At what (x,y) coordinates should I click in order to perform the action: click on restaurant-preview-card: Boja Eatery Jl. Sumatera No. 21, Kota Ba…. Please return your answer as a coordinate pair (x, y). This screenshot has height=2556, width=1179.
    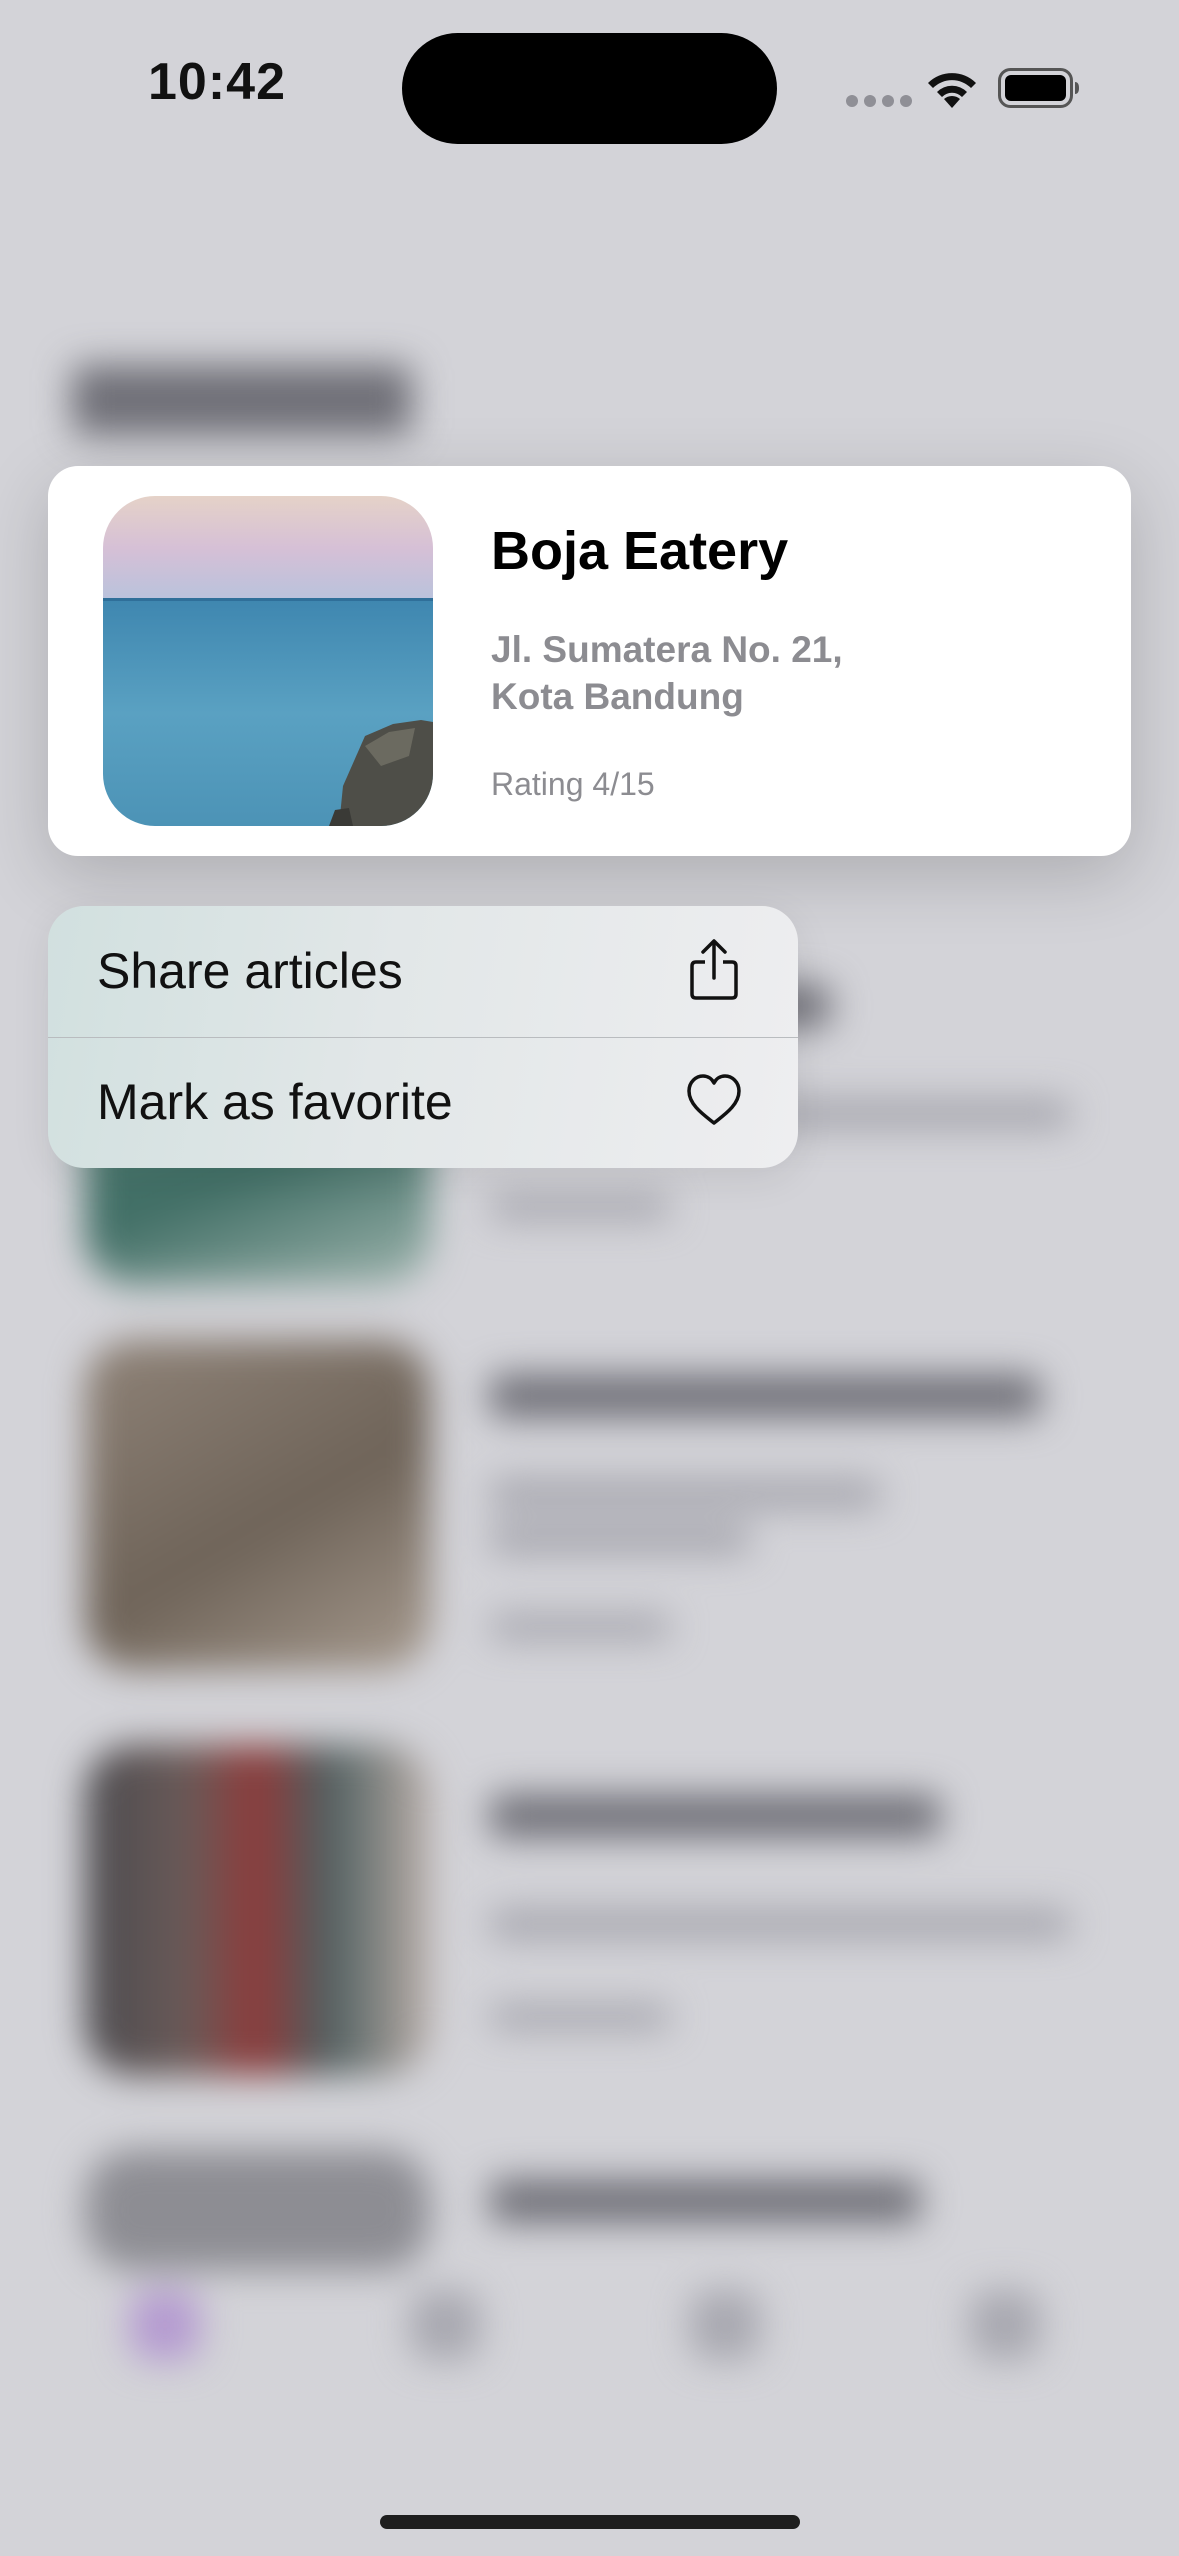
    Looking at the image, I should click on (589, 661).